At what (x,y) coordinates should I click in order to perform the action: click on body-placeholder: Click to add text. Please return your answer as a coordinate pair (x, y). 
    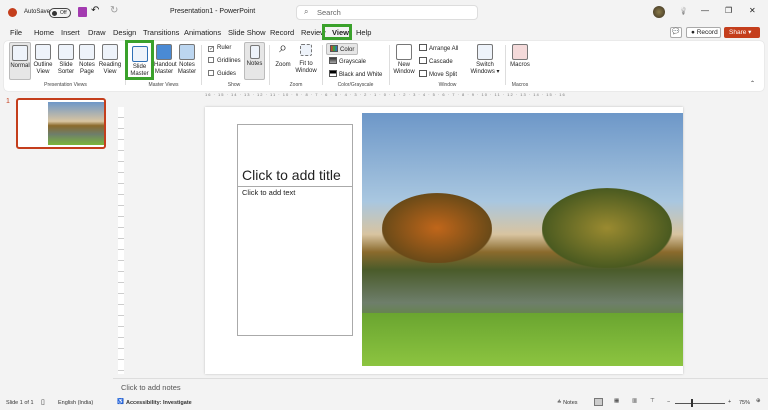
    Looking at the image, I should click on (268, 192).